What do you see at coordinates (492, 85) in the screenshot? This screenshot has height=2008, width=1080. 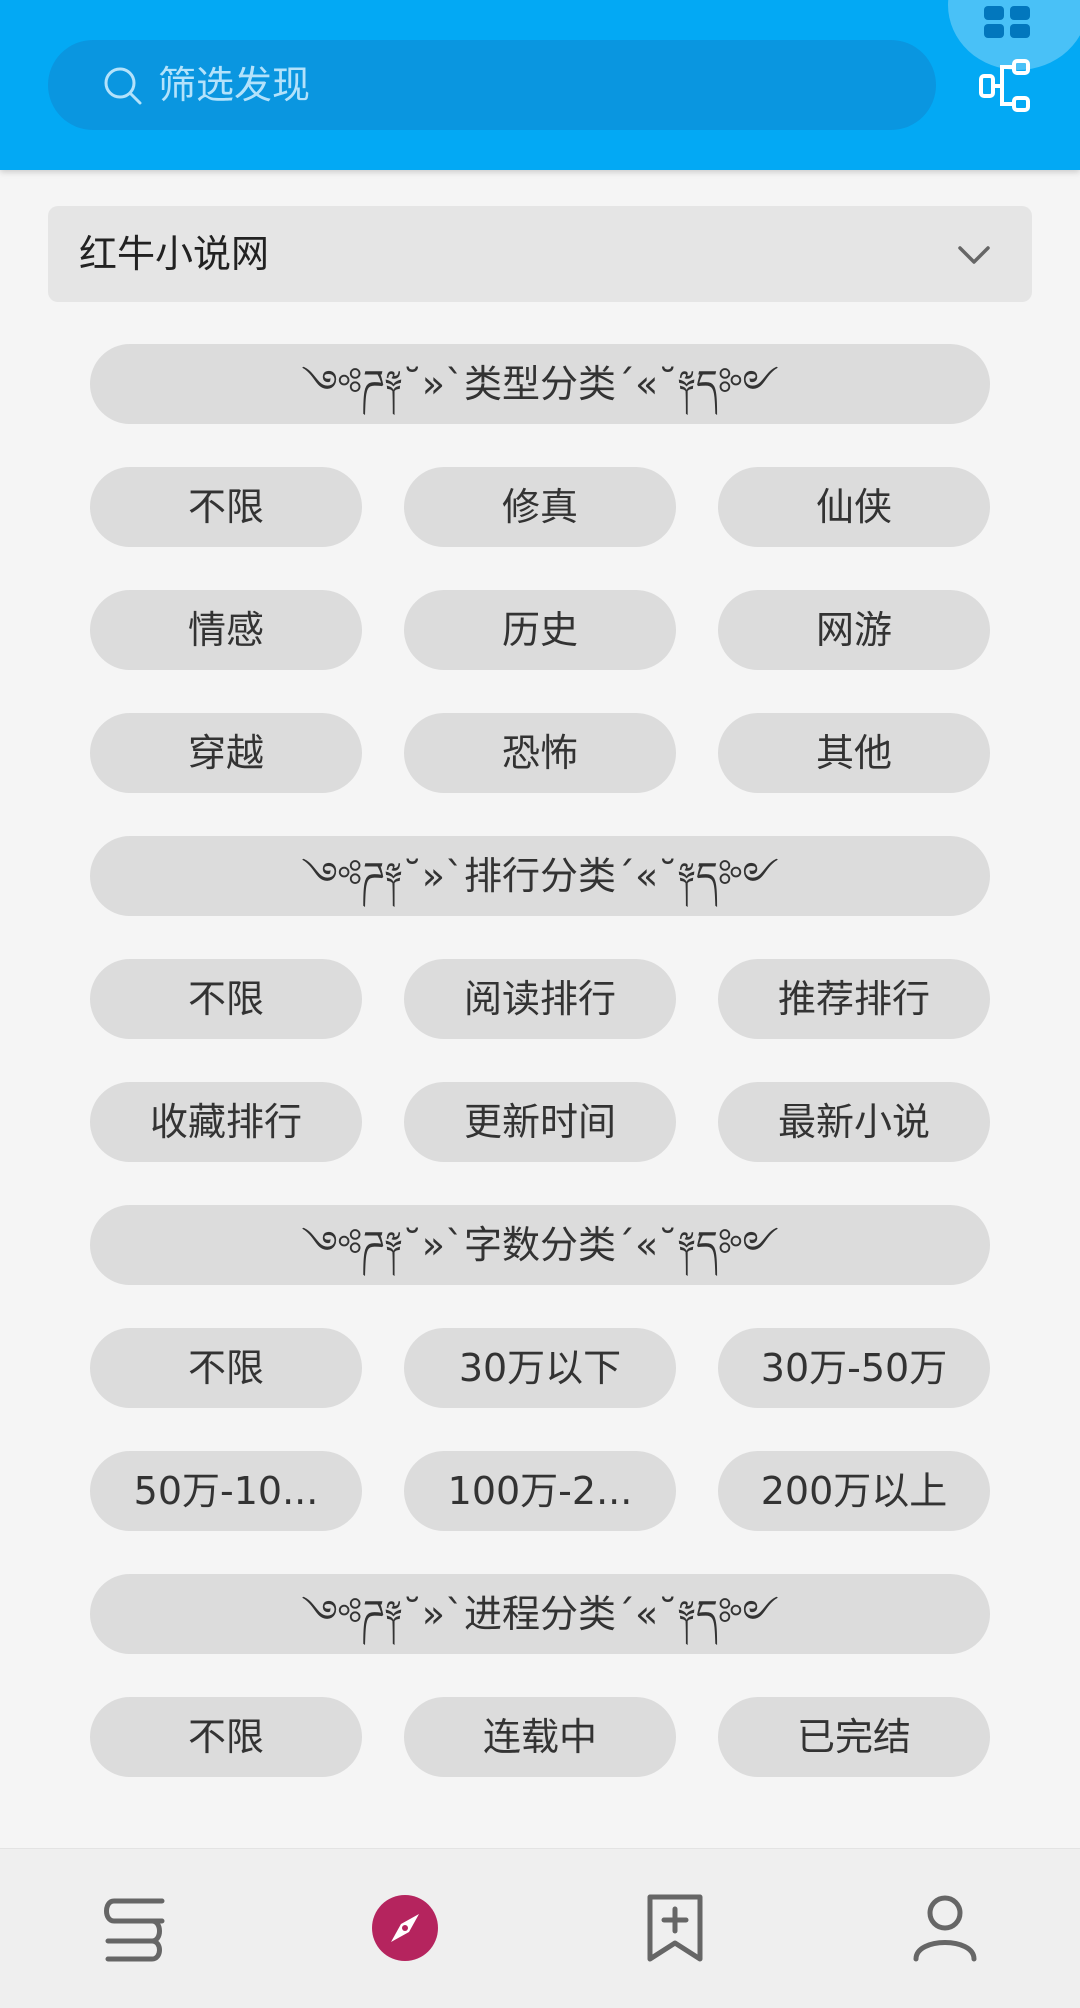 I see `search-bar: 筛选发现` at bounding box center [492, 85].